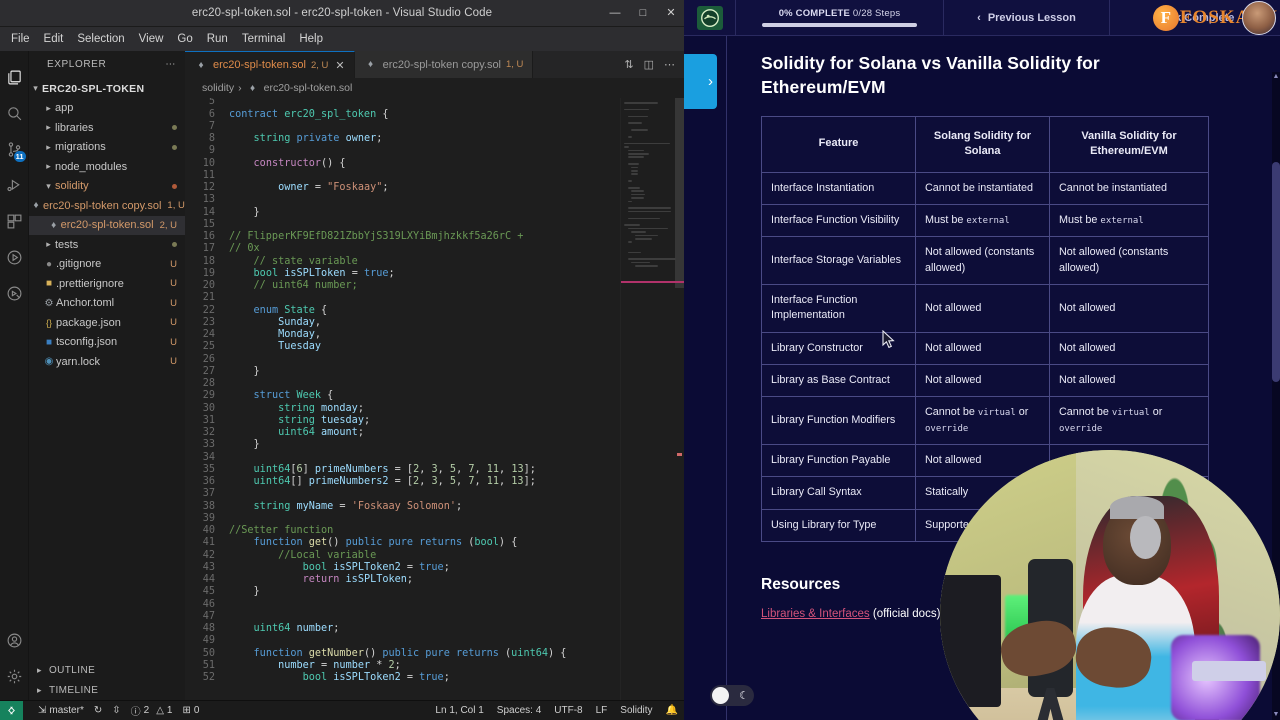  What do you see at coordinates (649, 64) in the screenshot?
I see `layout-icon: ◫` at bounding box center [649, 64].